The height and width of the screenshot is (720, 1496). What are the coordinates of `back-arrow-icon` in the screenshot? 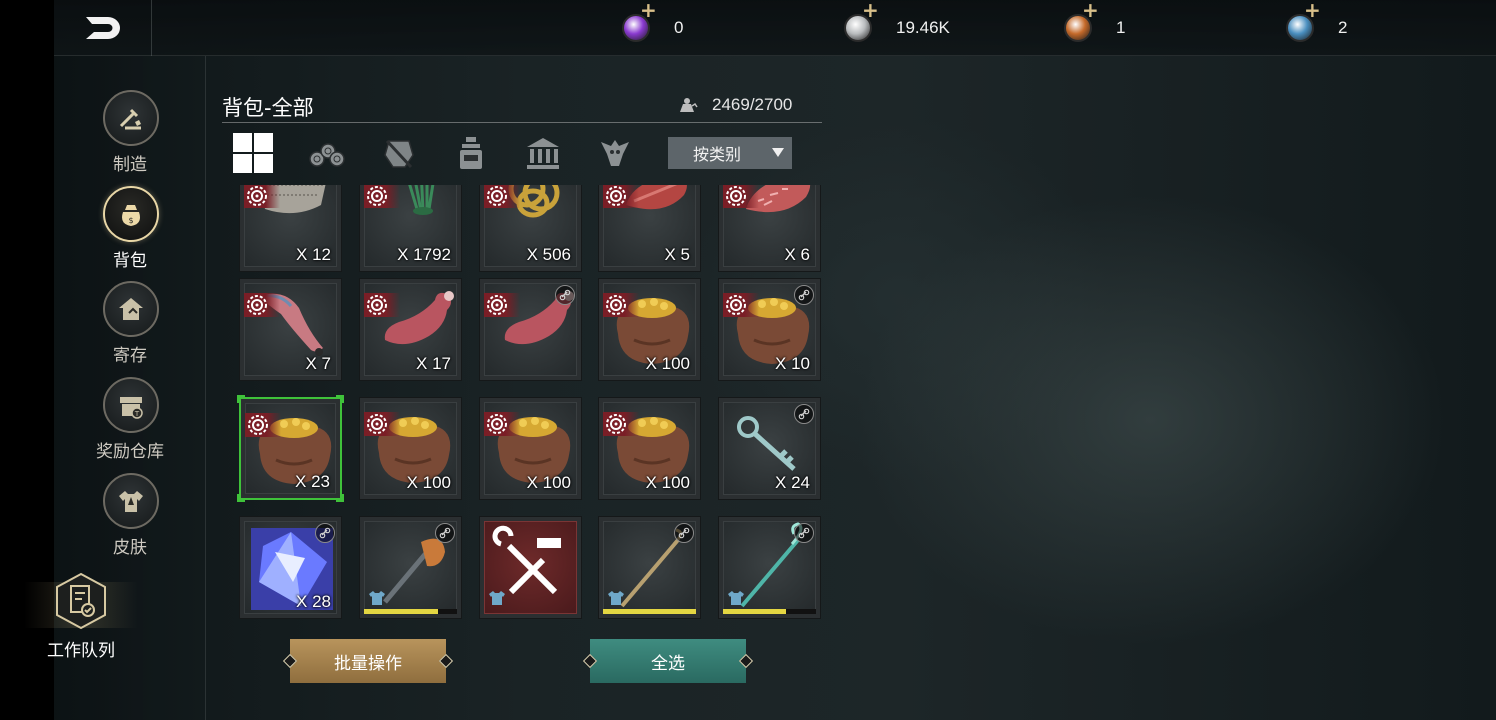 It's located at (102, 28).